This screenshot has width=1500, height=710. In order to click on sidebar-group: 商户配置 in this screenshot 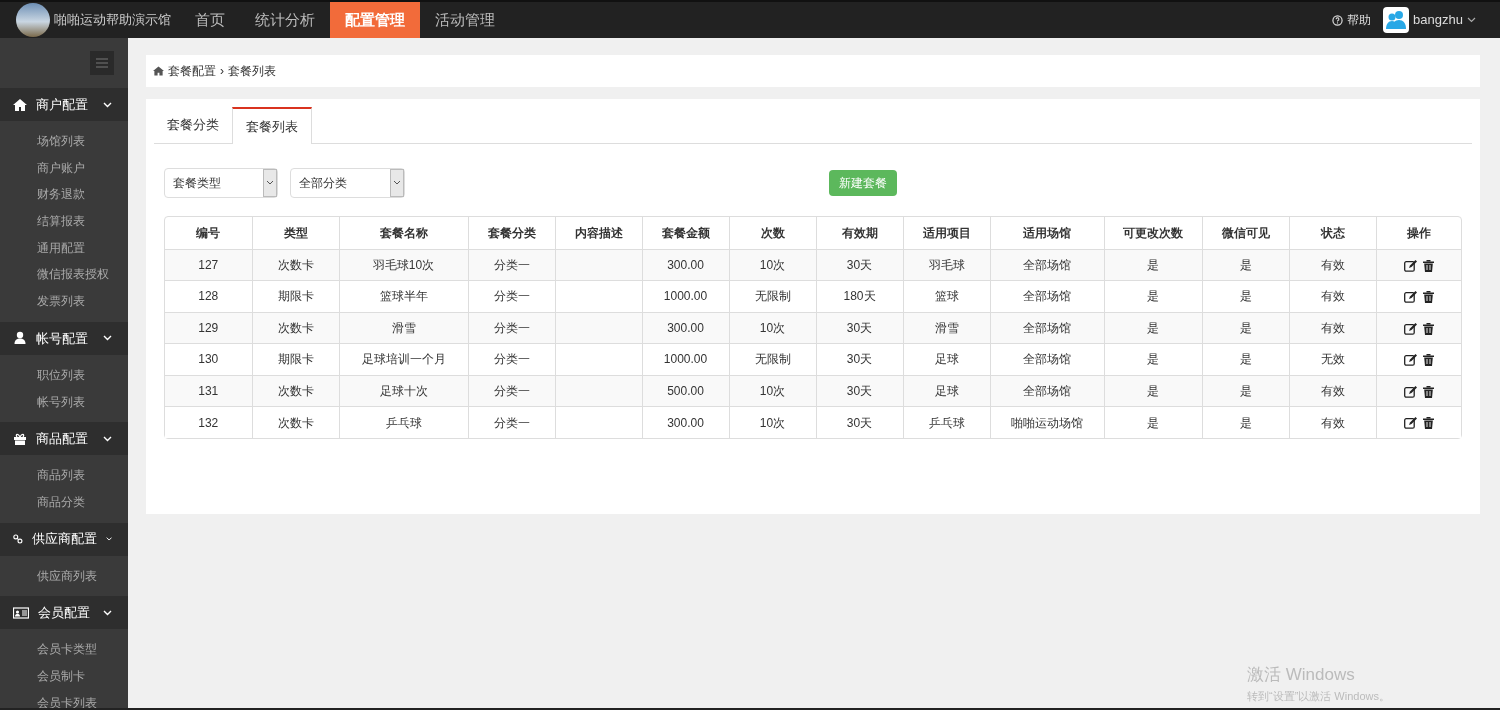, I will do `click(64, 104)`.